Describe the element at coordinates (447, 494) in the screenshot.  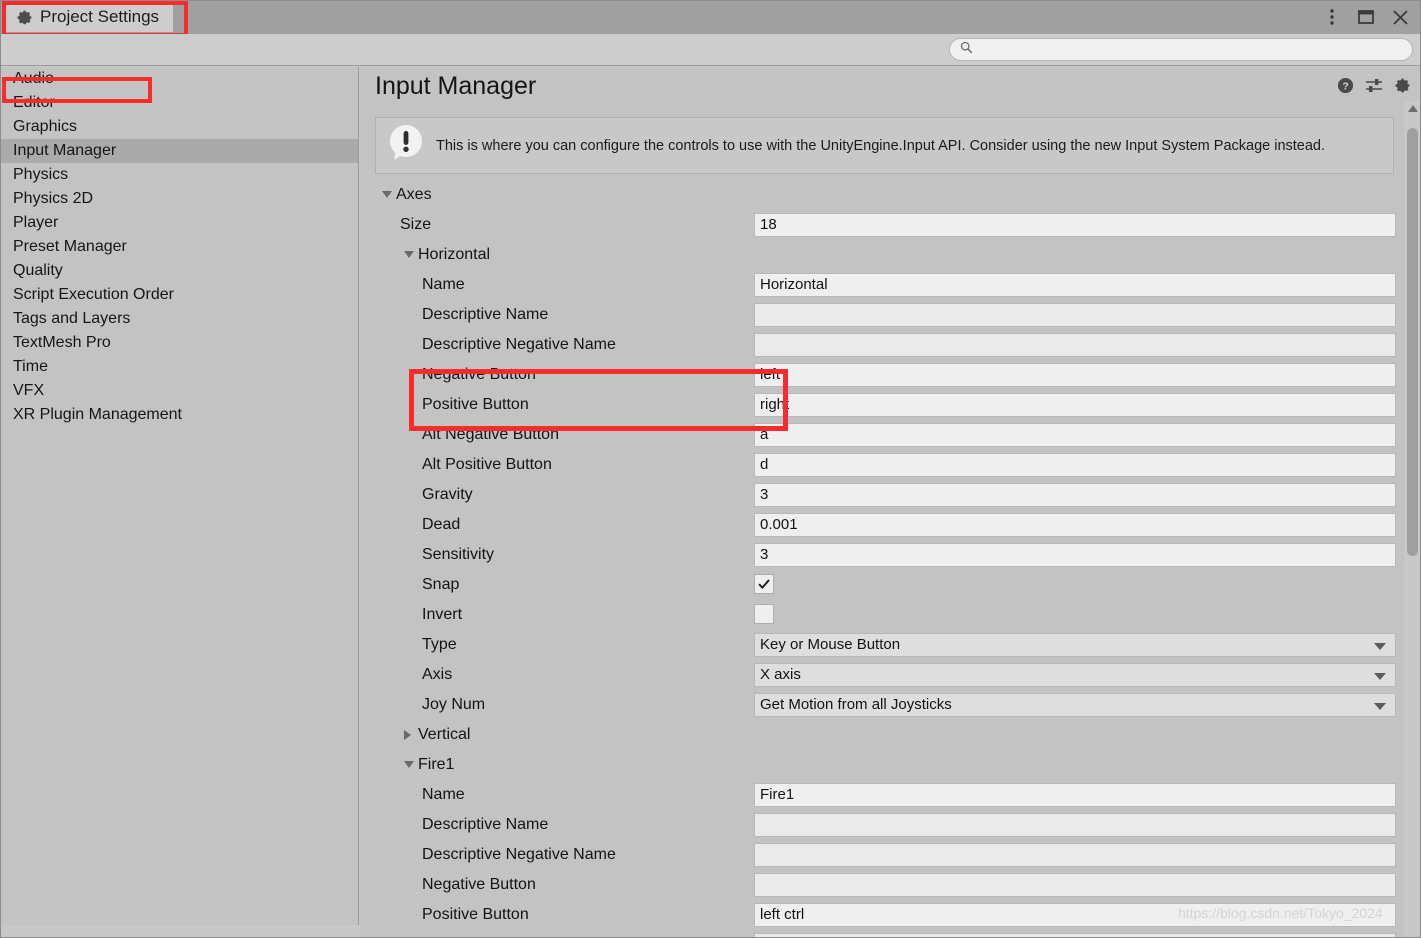
I see `property-label: Gravity` at that location.